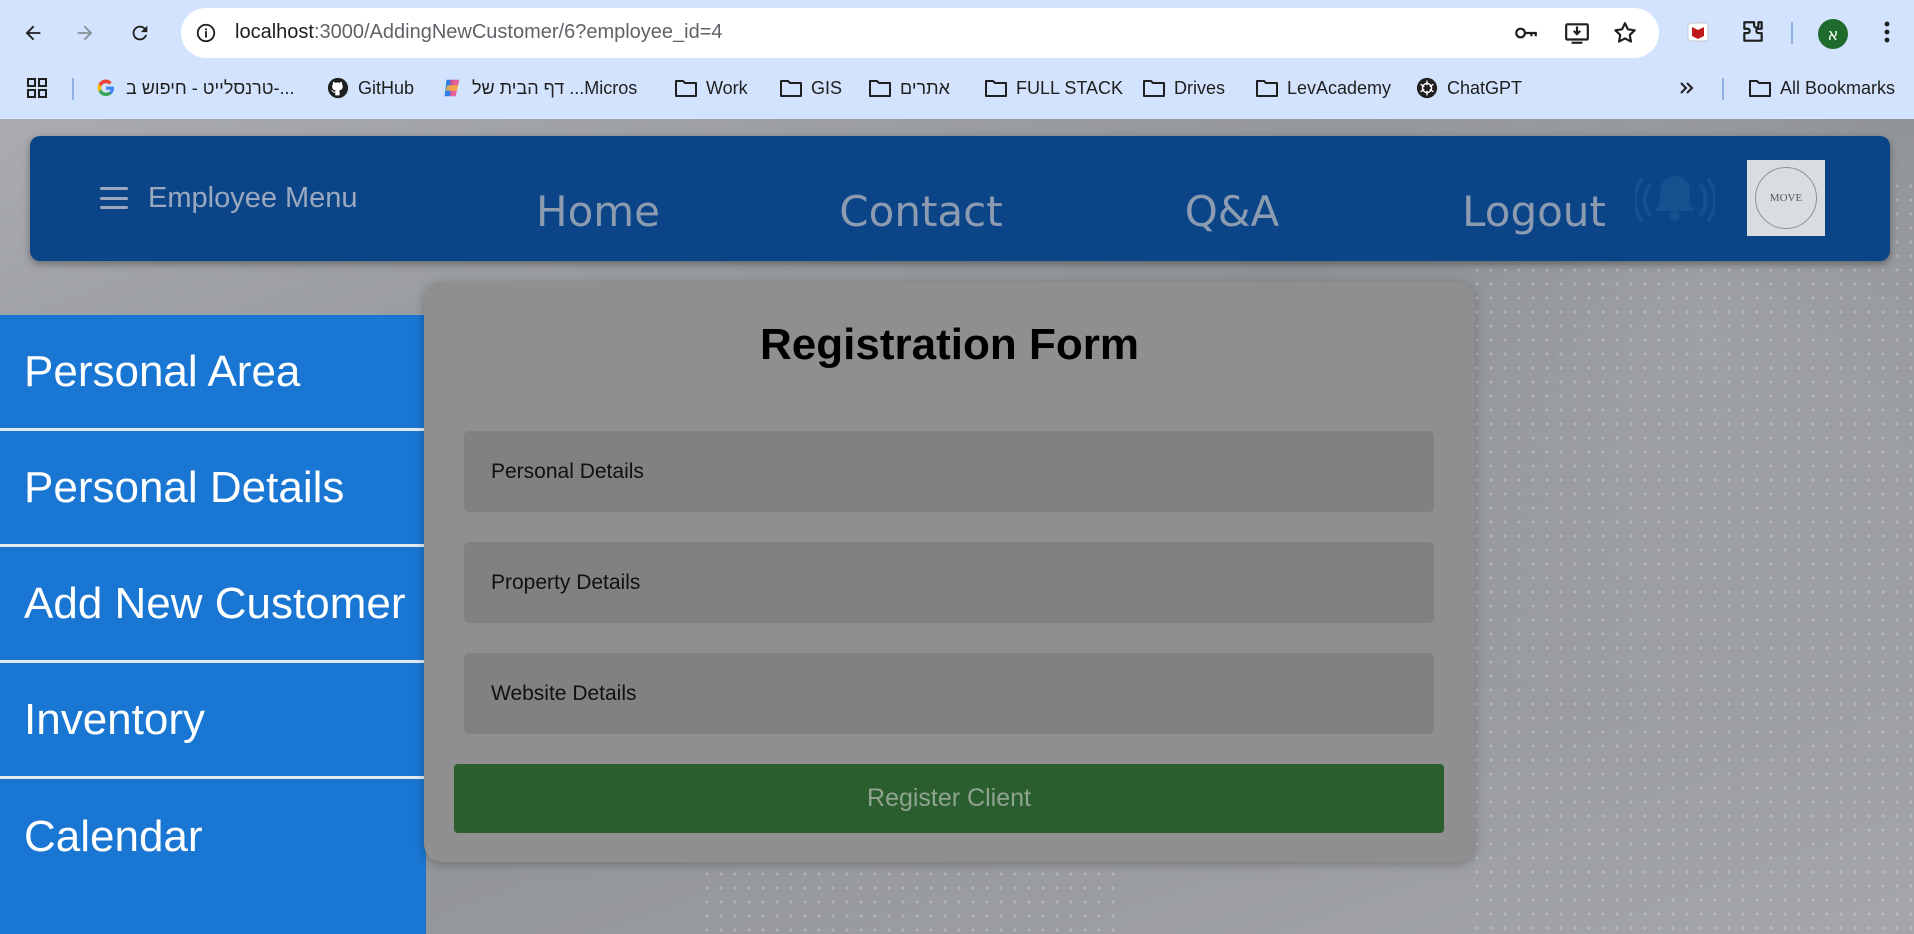 This screenshot has width=1914, height=934. I want to click on employee-menu-toggle: Employee Menu, so click(229, 198).